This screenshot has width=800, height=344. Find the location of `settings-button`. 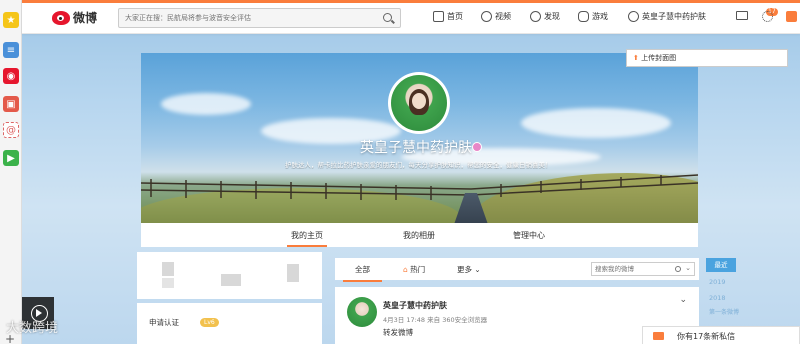

settings-button is located at coordinates (767, 16).